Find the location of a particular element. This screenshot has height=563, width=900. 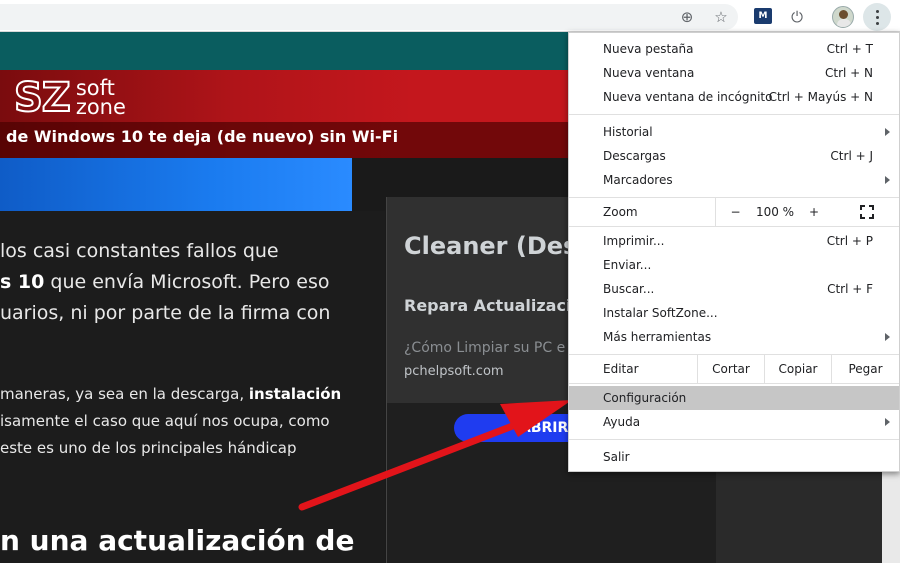

zoom-in-button: + is located at coordinates (814, 212).